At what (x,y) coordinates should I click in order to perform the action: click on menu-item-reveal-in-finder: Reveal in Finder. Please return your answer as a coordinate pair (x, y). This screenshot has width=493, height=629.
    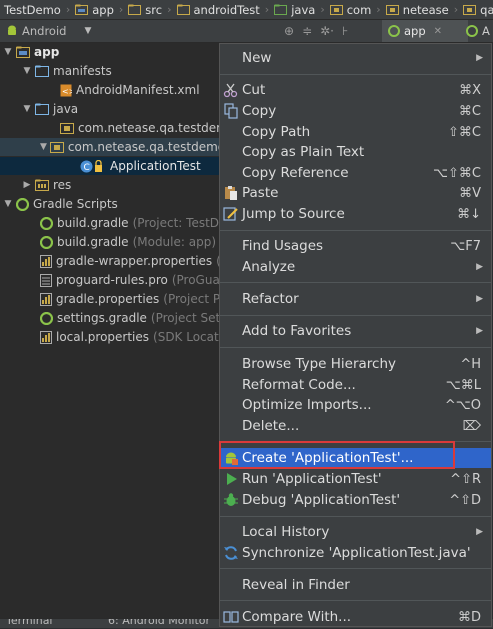
    Looking at the image, I should click on (355, 585).